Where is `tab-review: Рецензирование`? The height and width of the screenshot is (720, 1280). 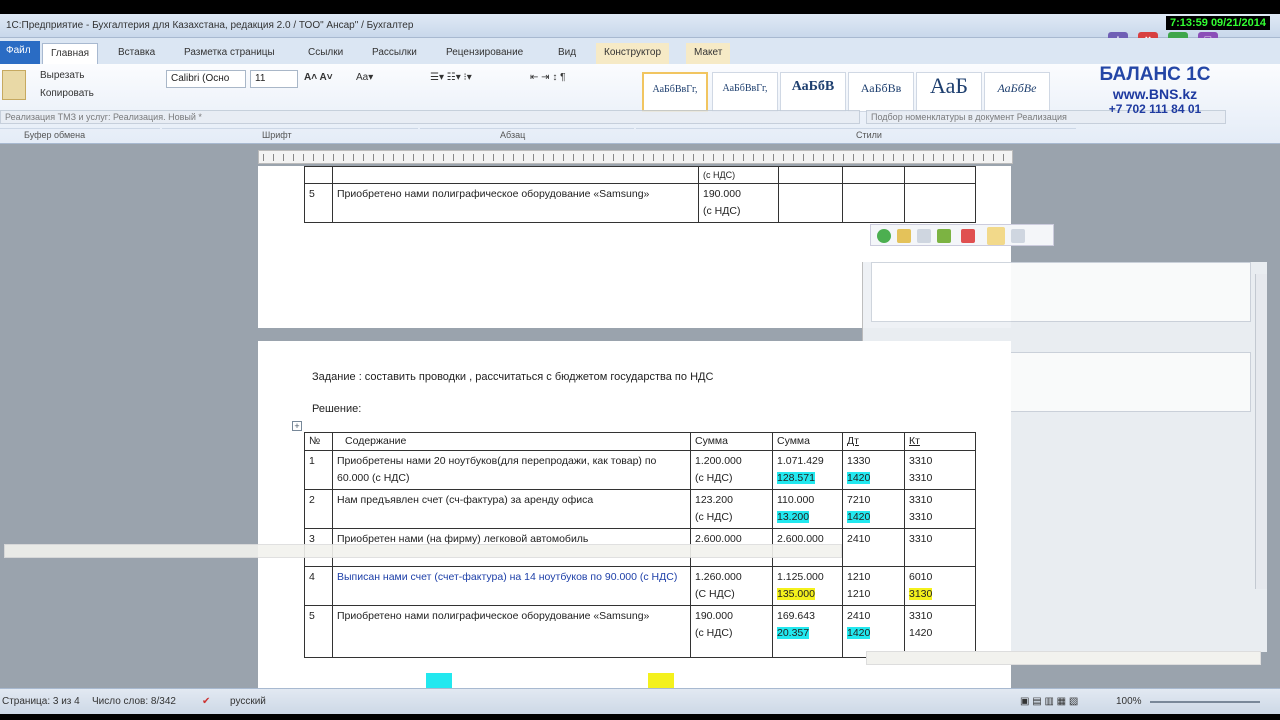 tab-review: Рецензирование is located at coordinates (484, 53).